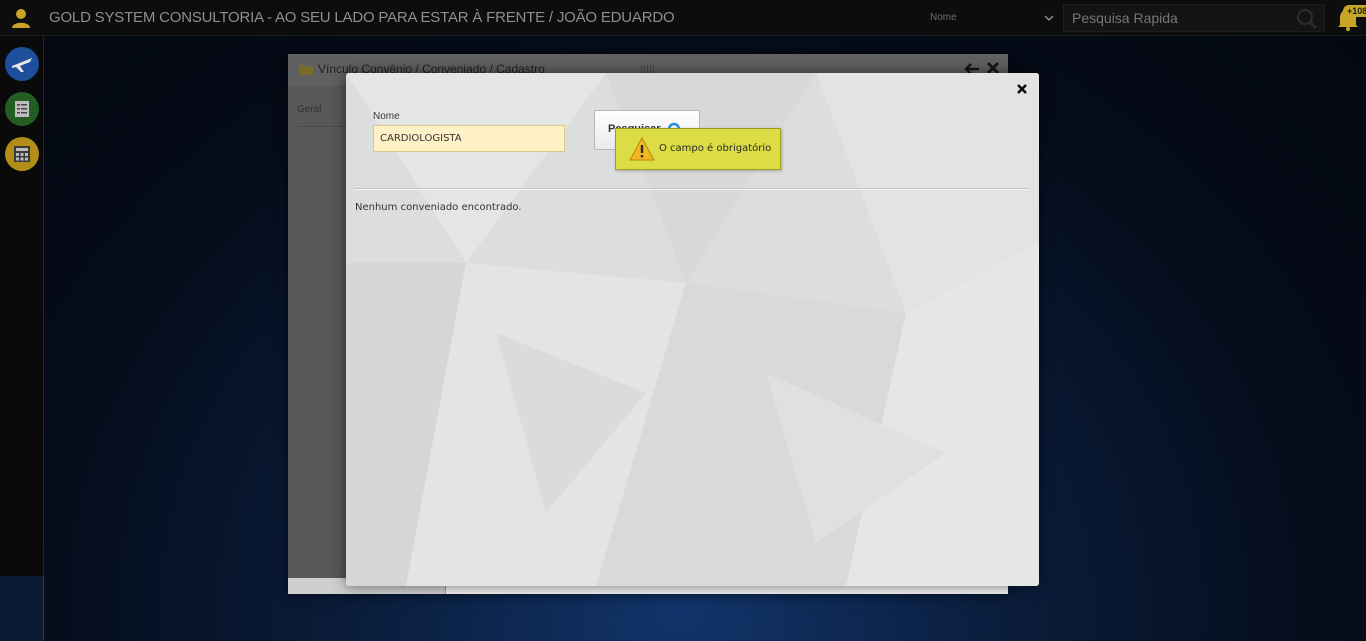  I want to click on plane-icon, so click(22, 65).